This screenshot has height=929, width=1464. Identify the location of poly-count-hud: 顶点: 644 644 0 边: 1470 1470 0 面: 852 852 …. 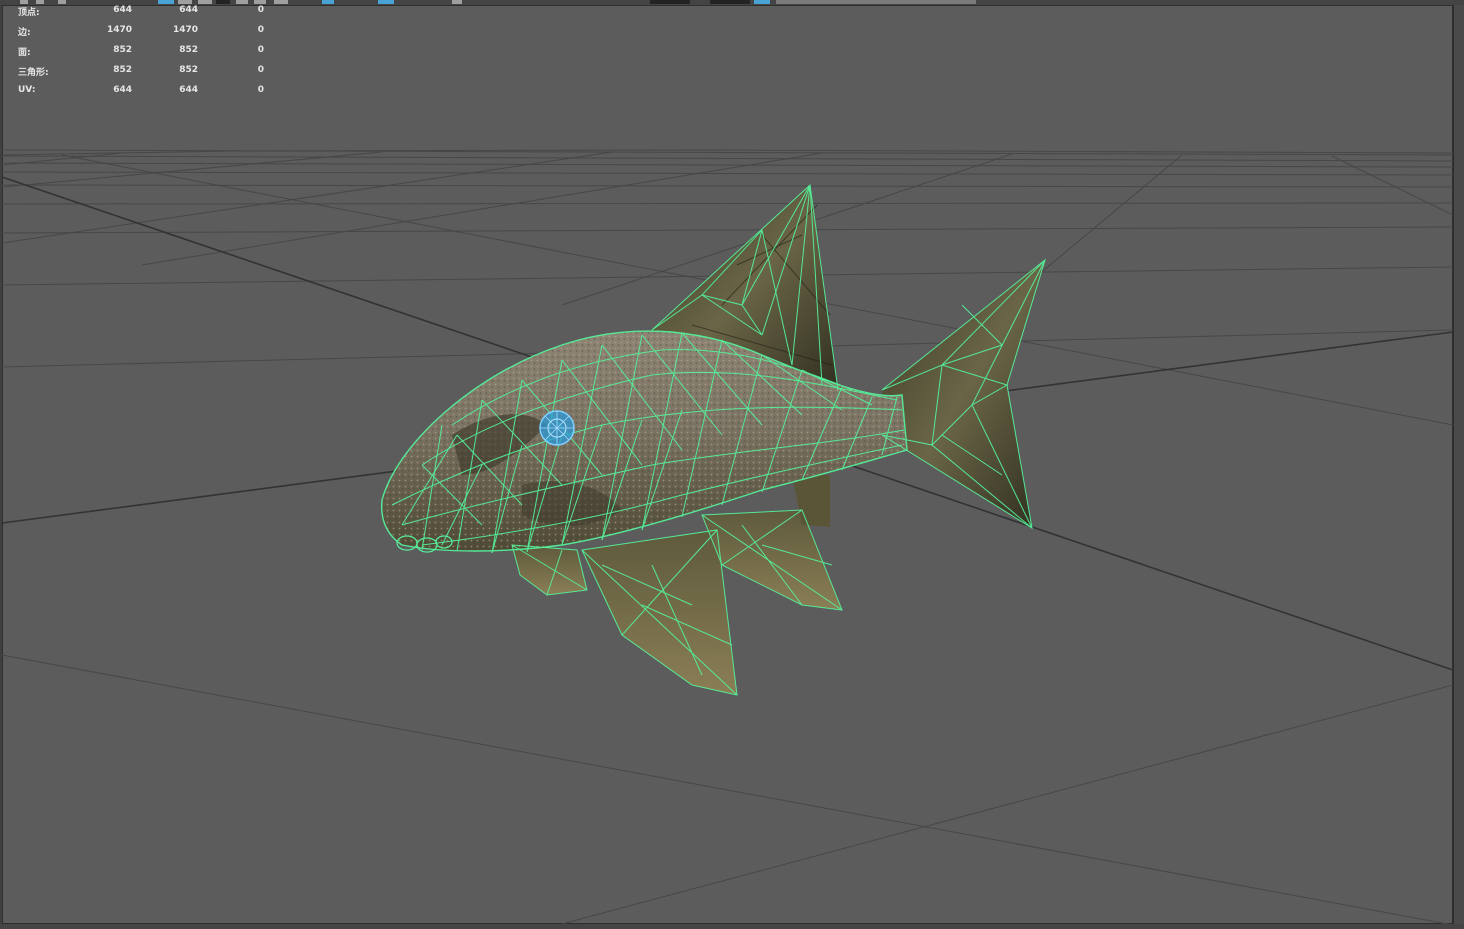
(148, 55).